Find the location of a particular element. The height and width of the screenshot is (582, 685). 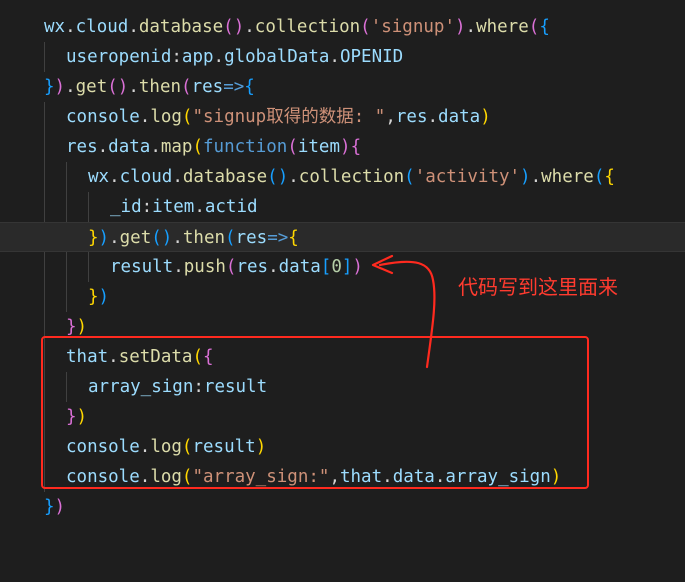

code-text: _id:item.actid is located at coordinates (184, 207).